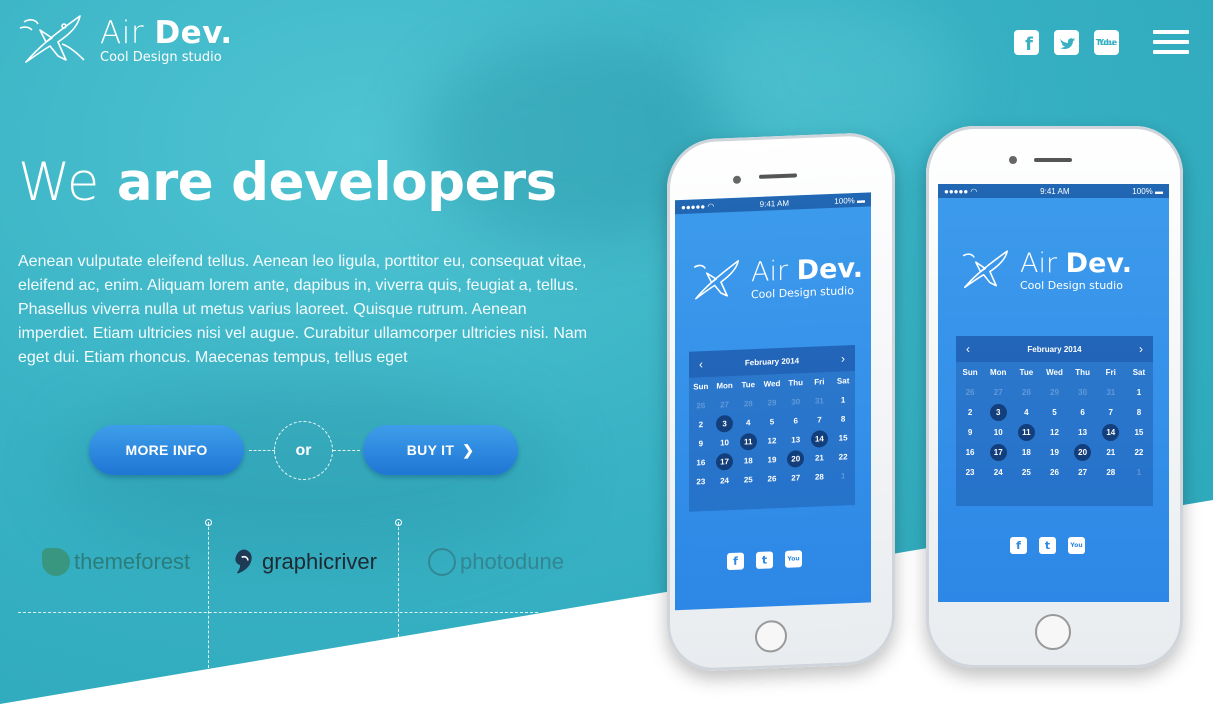 The height and width of the screenshot is (725, 1213). What do you see at coordinates (1029, 44) in the screenshot?
I see `facebook-glyph: f` at bounding box center [1029, 44].